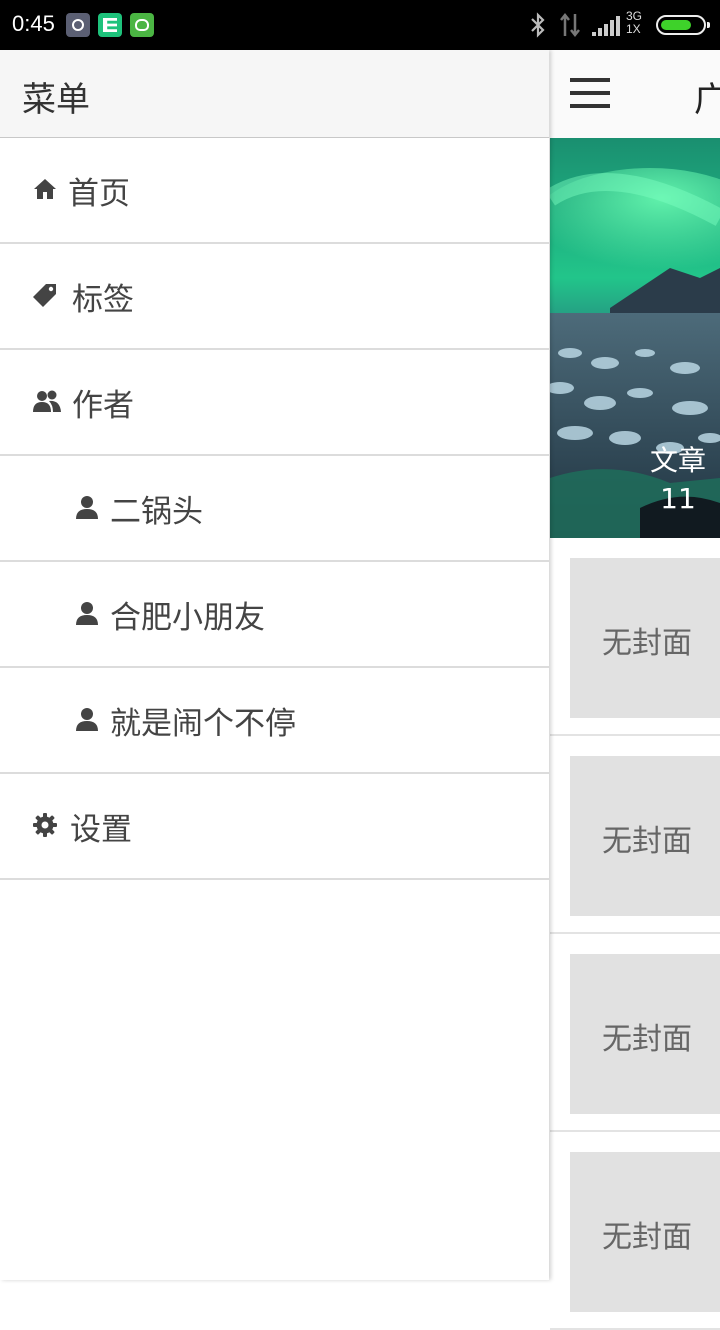 This screenshot has height=1330, width=720. I want to click on gear-icon, so click(45, 825).